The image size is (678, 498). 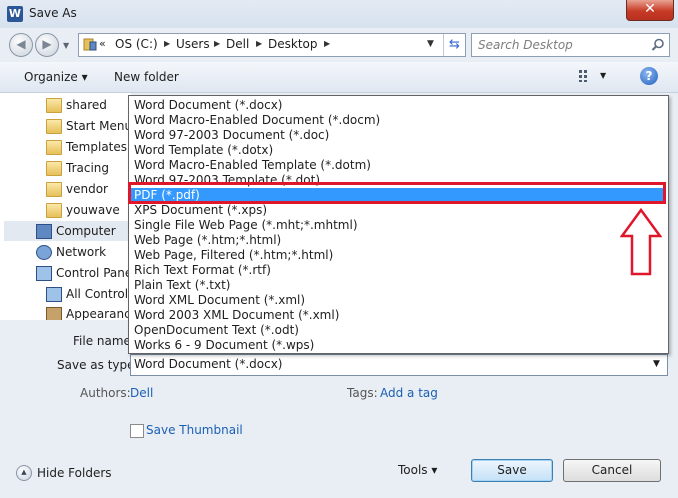 I want to click on nav-item-label: Network, so click(x=81, y=252).